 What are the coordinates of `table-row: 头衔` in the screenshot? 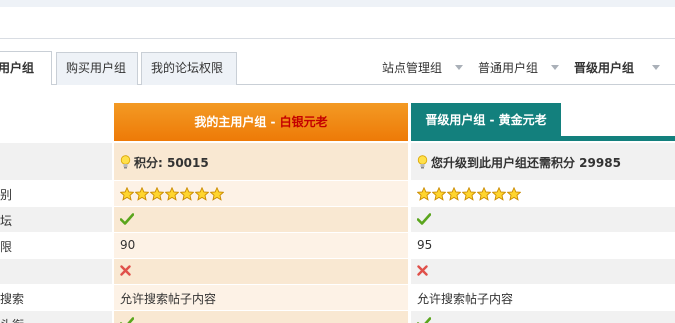 It's located at (337, 317).